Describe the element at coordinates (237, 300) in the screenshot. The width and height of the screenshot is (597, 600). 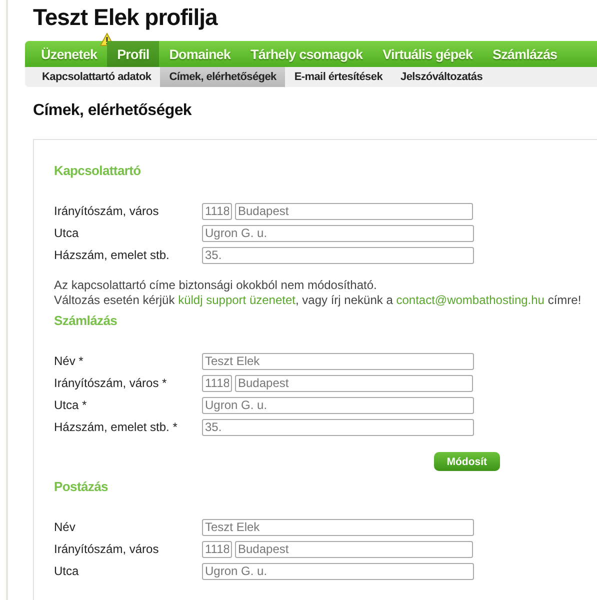
I see `link: küldj support üzenetet` at that location.